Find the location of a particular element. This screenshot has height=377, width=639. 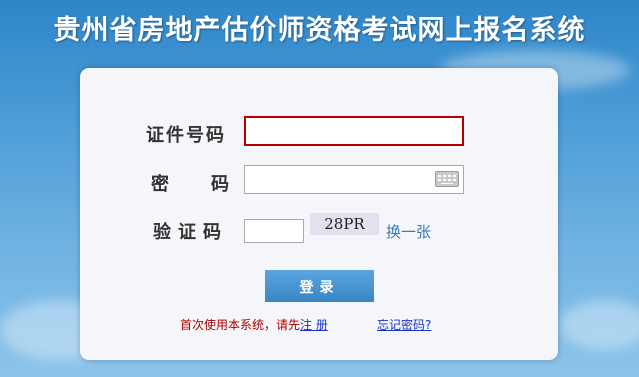

forgot-wrap: 忘记密码? is located at coordinates (404, 324).